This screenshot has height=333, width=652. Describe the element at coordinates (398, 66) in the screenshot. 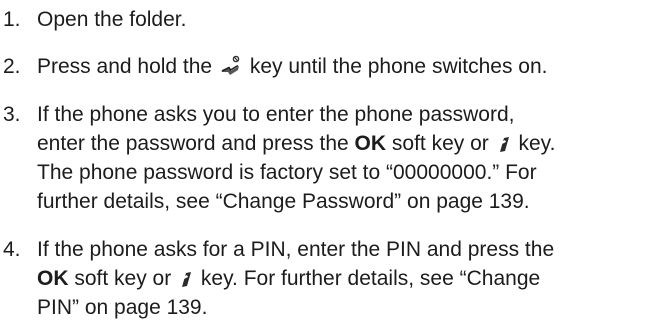

I see `step-text-run: key until the phone switches on.` at that location.